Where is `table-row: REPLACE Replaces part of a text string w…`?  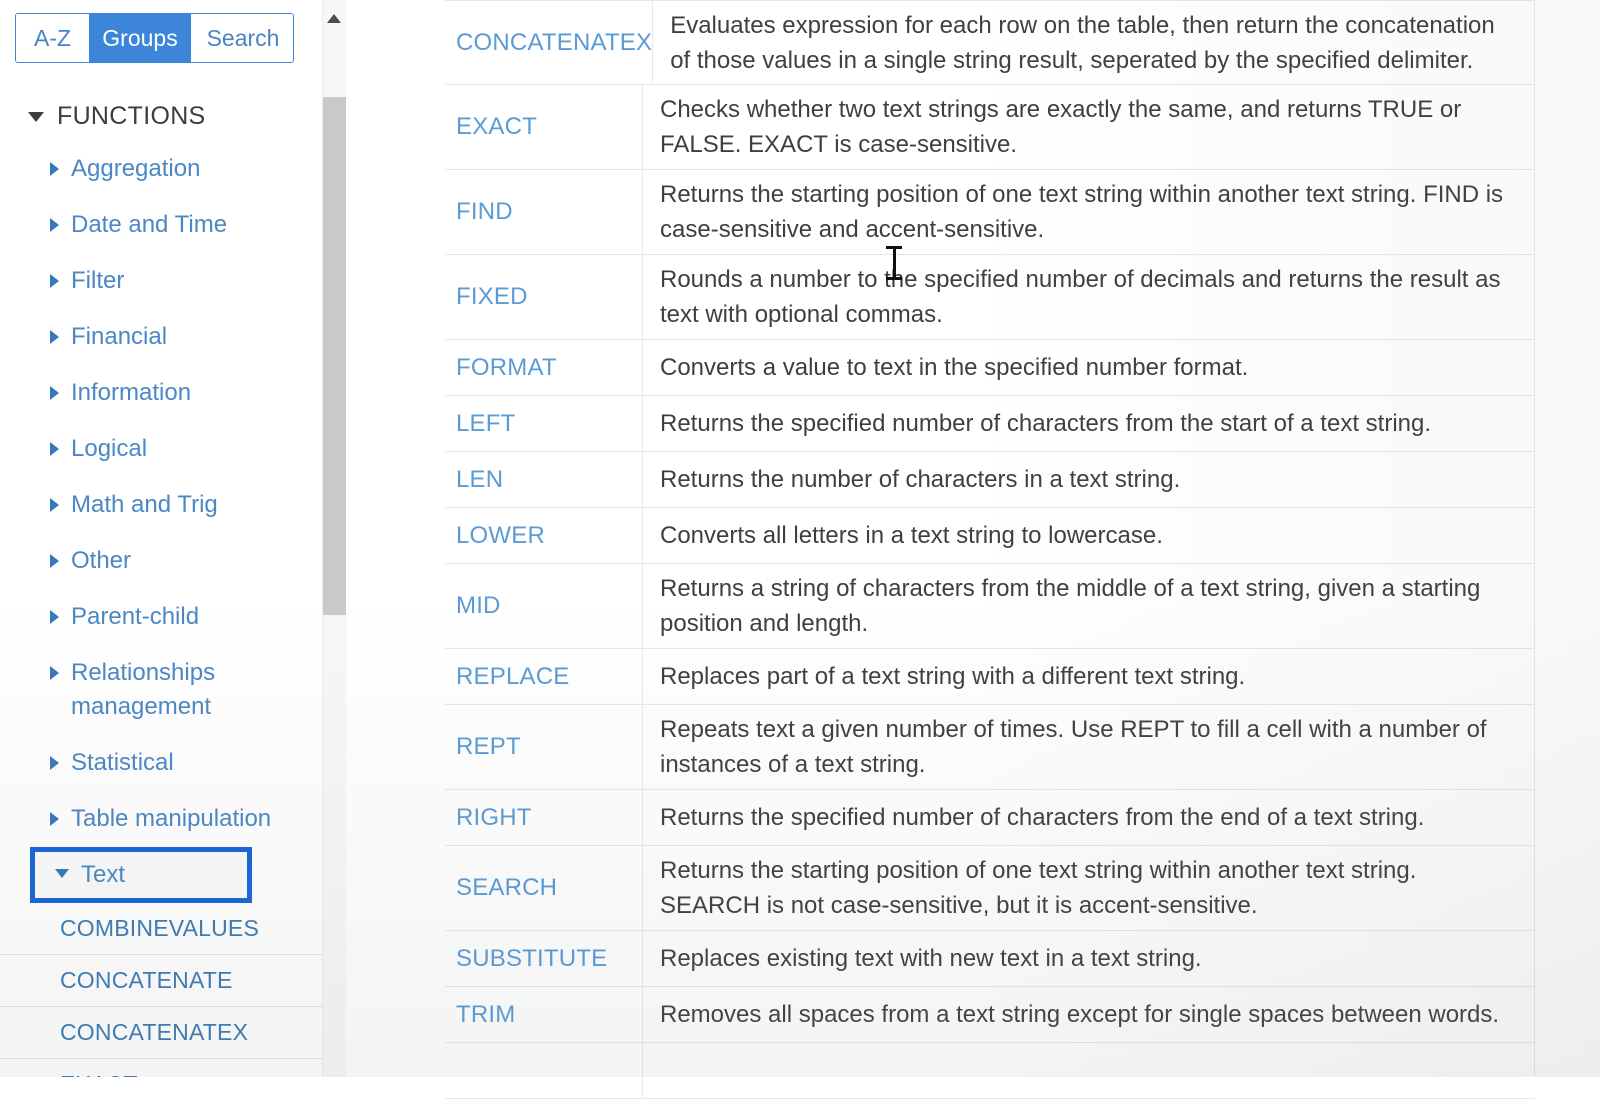
table-row: REPLACE Replaces part of a text string w… is located at coordinates (990, 677).